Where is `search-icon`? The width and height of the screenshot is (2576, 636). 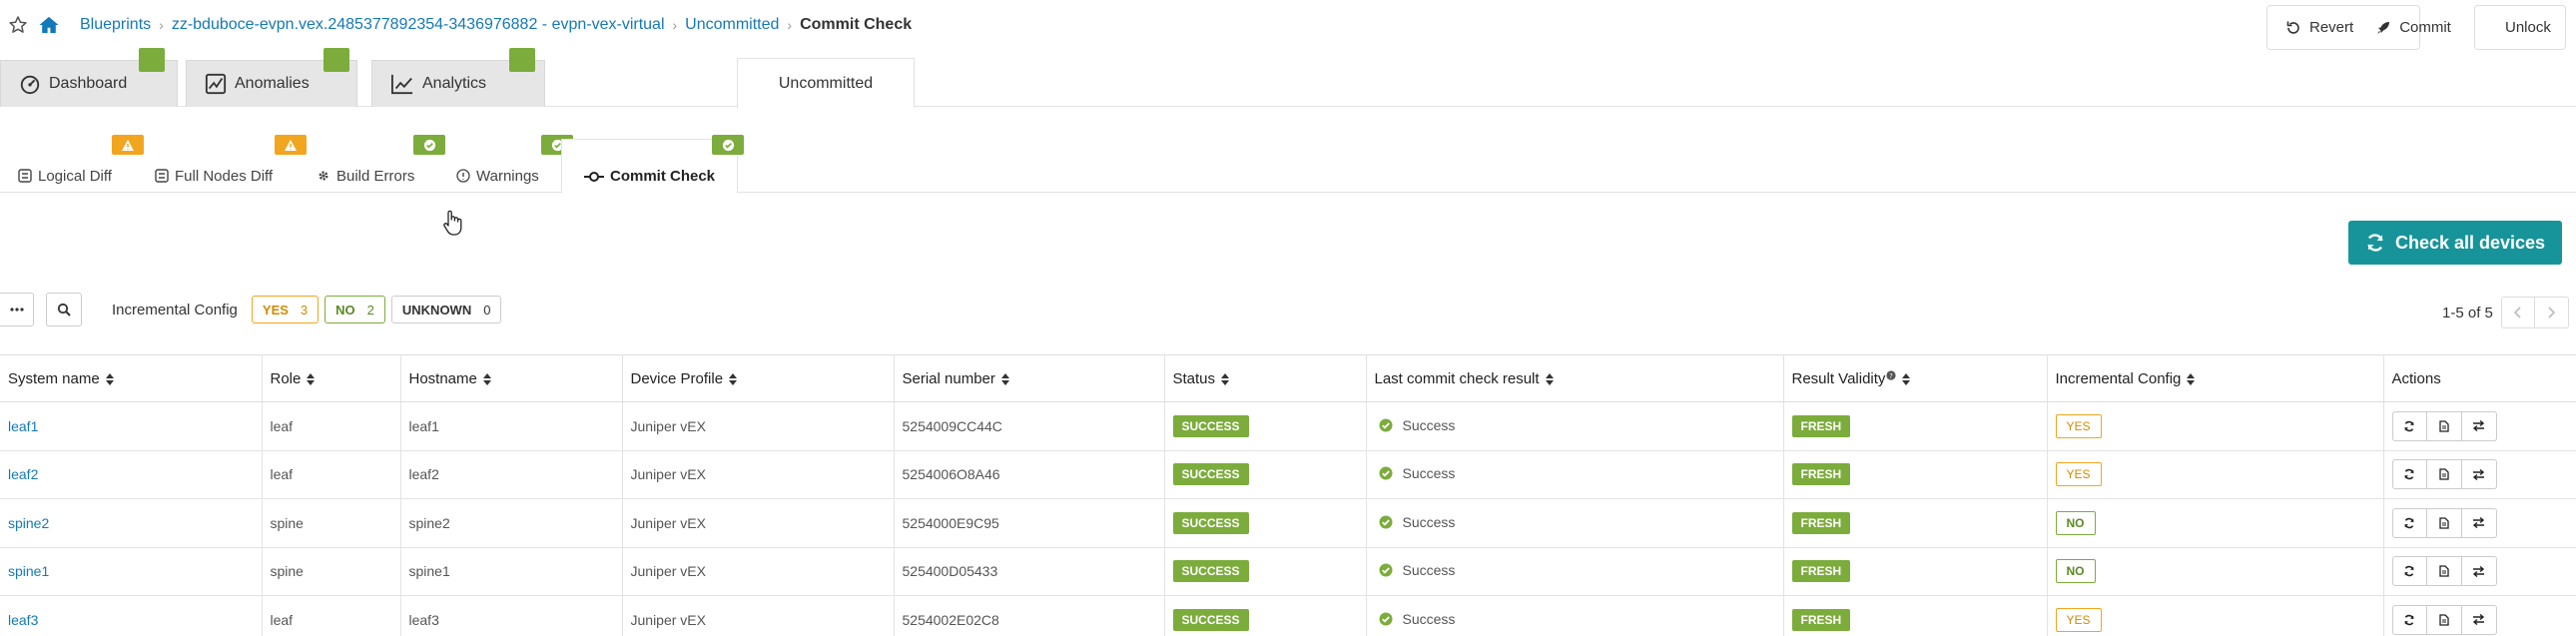
search-icon is located at coordinates (64, 310).